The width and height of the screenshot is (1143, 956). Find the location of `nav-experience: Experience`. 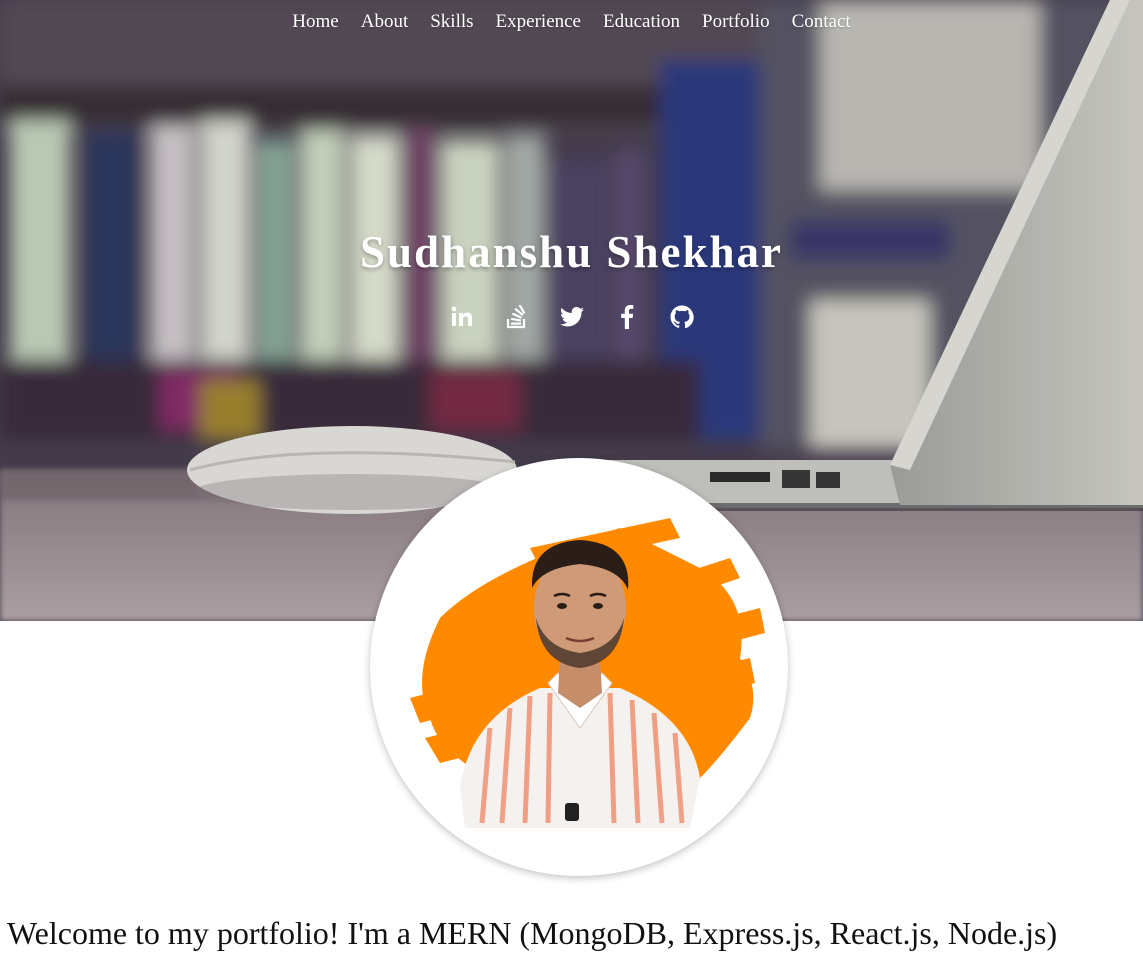

nav-experience: Experience is located at coordinates (538, 22).